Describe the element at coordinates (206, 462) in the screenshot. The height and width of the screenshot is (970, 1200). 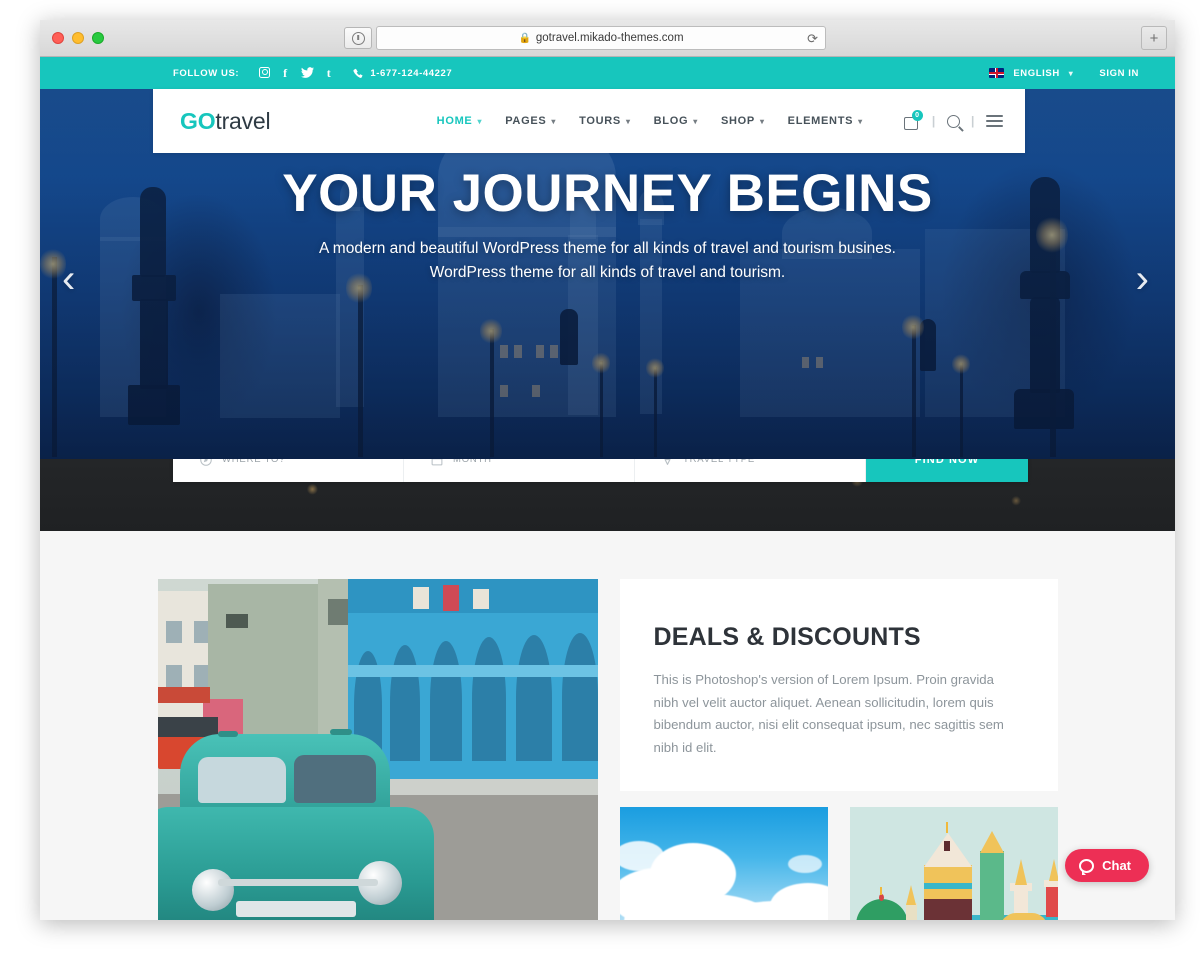
I see `compass-icon` at that location.